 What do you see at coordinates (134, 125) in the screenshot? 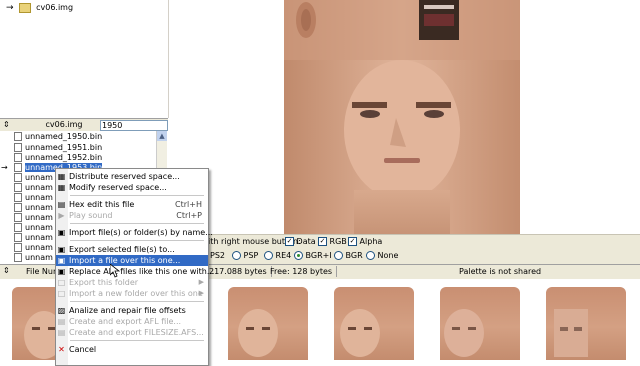
I see `search-input` at bounding box center [134, 125].